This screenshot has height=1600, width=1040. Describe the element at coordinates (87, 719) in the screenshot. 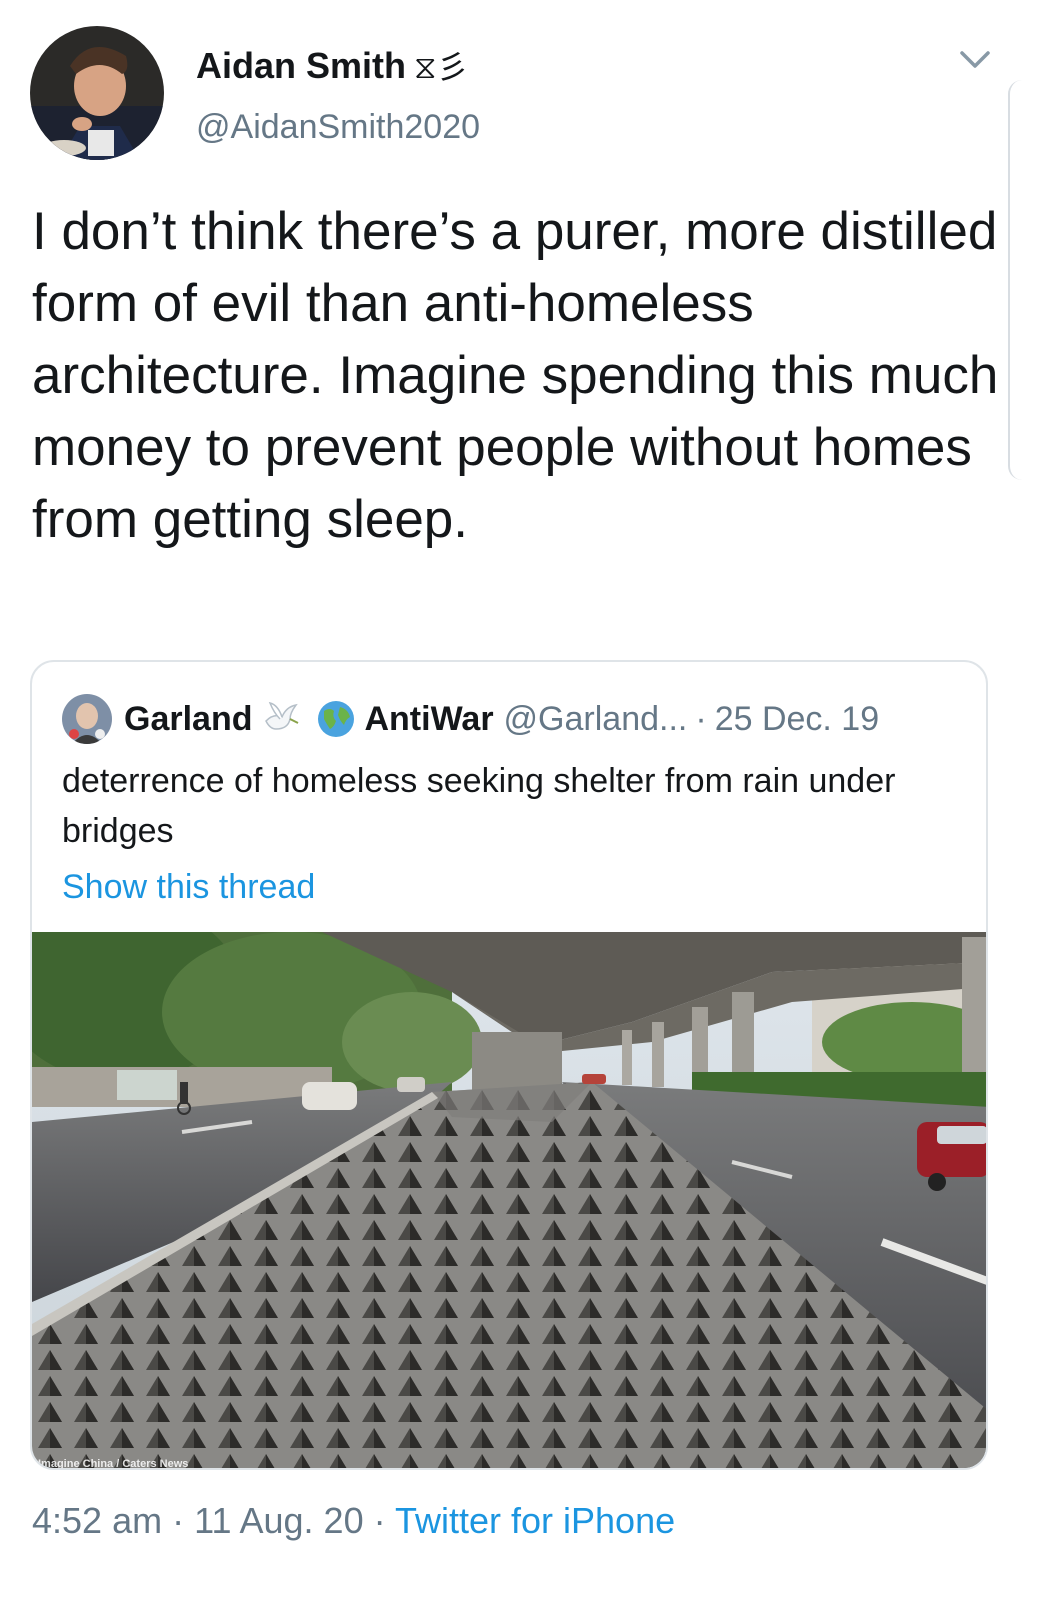

I see `quoted-author-avatar` at that location.